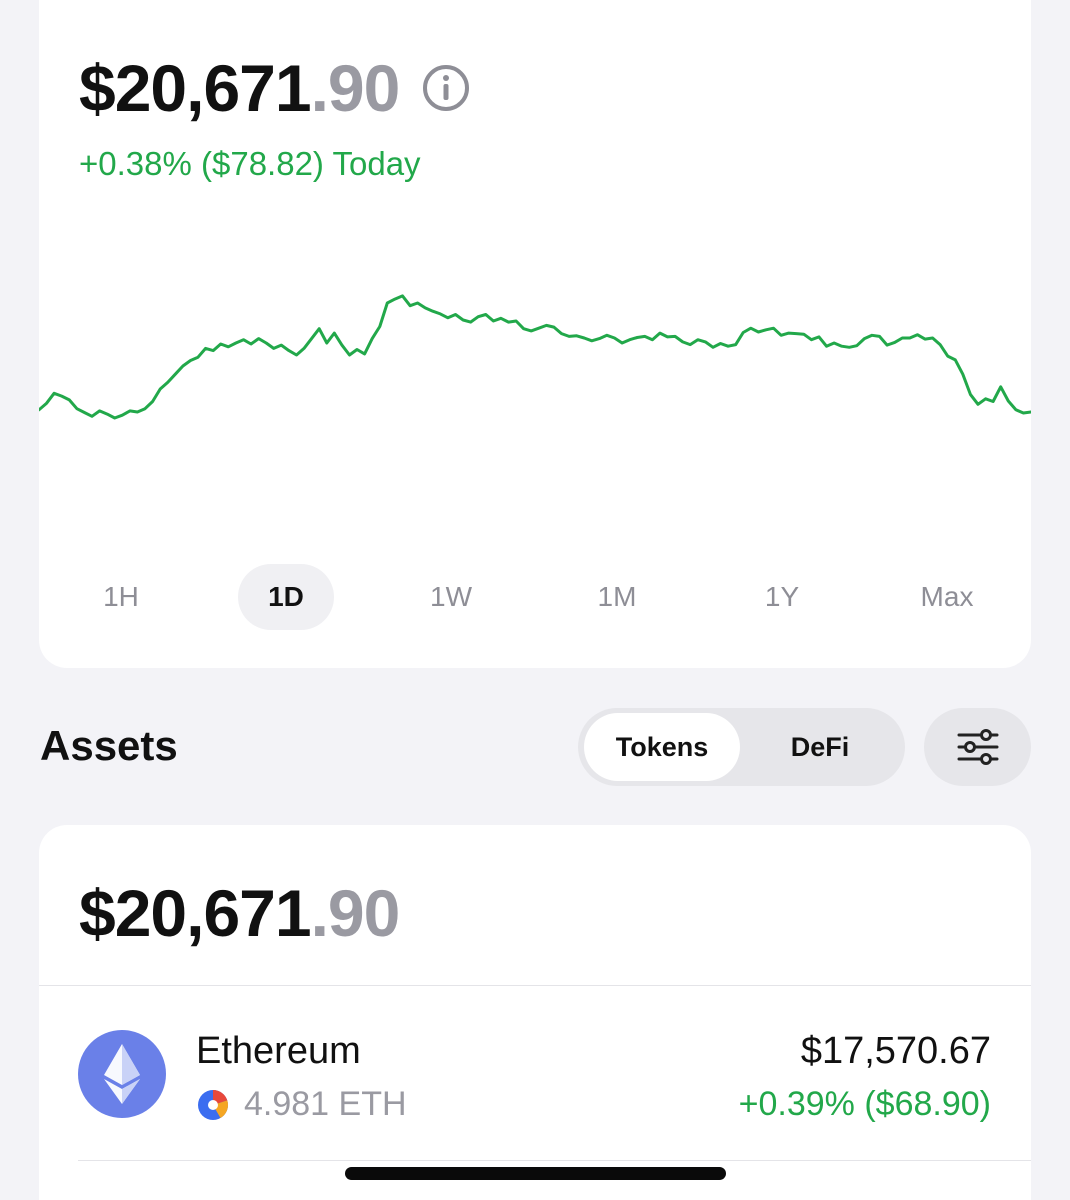 The width and height of the screenshot is (1070, 1200). What do you see at coordinates (213, 1104) in the screenshot?
I see `pie-chart-icon` at bounding box center [213, 1104].